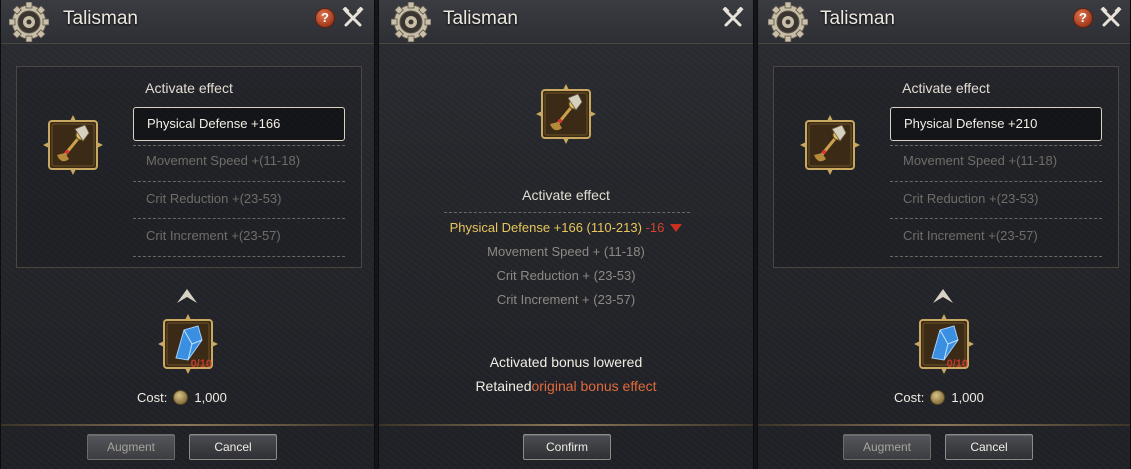 The width and height of the screenshot is (1131, 469). Describe the element at coordinates (566, 22) in the screenshot. I see `title-bar: Talisman` at that location.